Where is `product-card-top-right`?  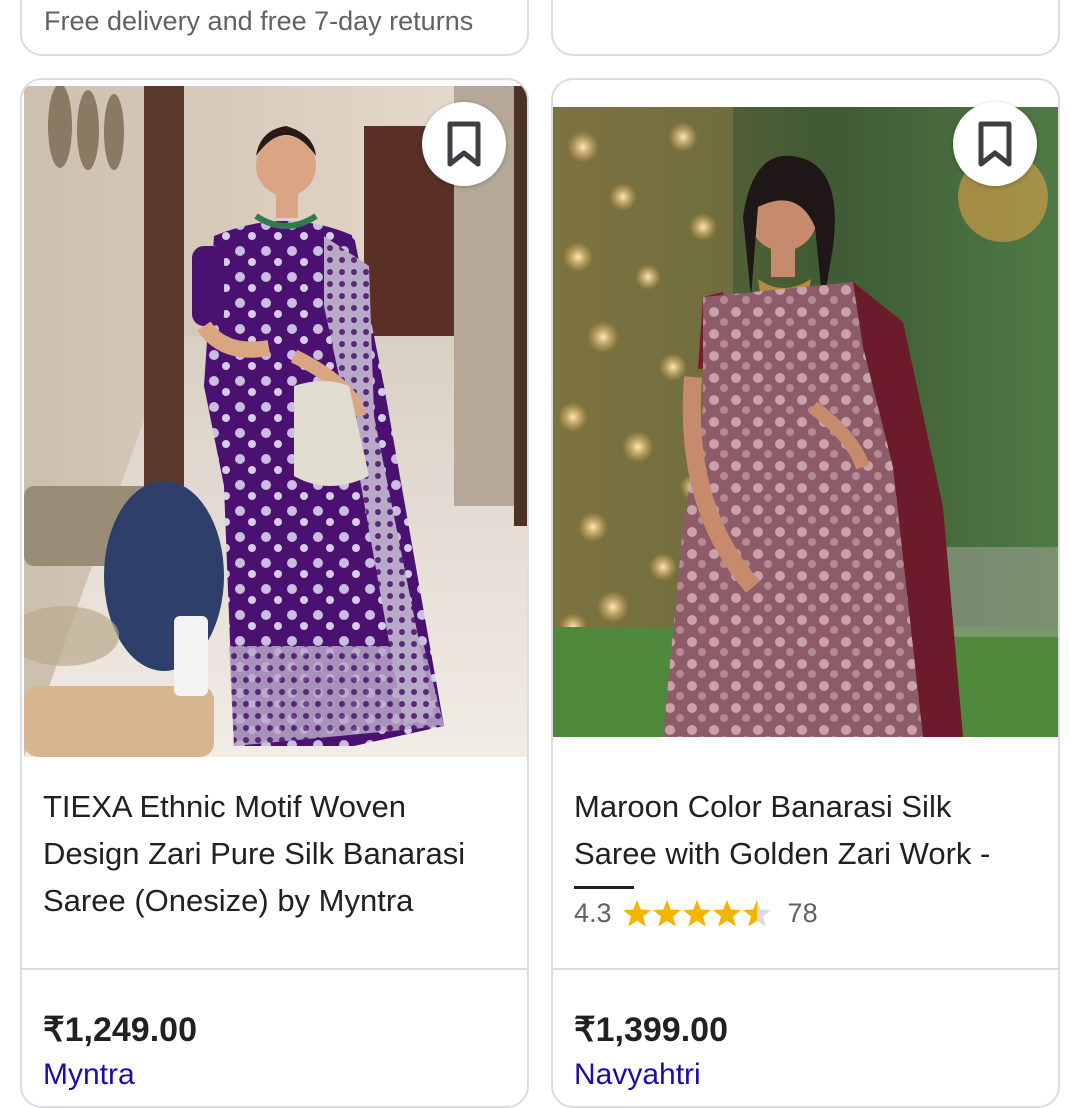
product-card-top-right is located at coordinates (805, 28).